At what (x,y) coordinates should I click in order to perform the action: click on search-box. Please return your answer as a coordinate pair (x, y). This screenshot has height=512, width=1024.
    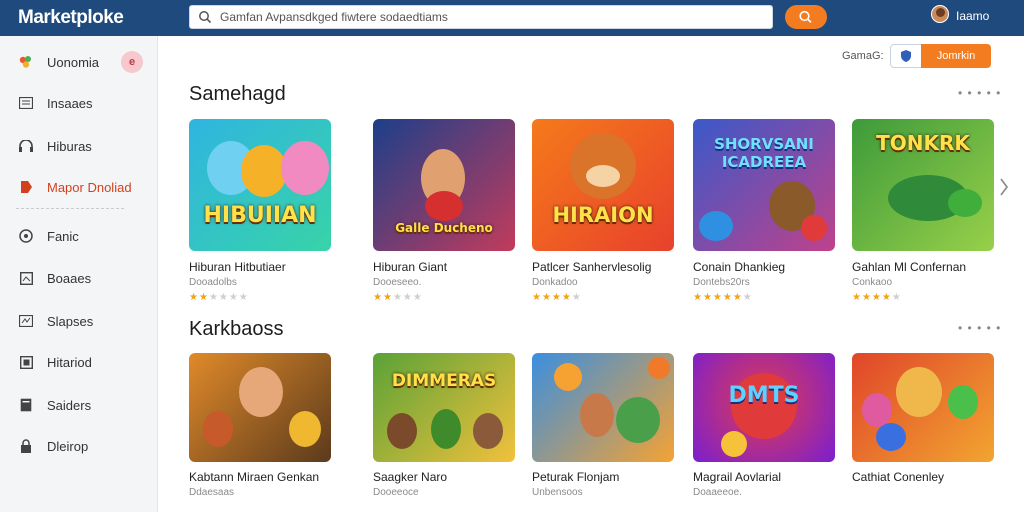
    Looking at the image, I should click on (481, 17).